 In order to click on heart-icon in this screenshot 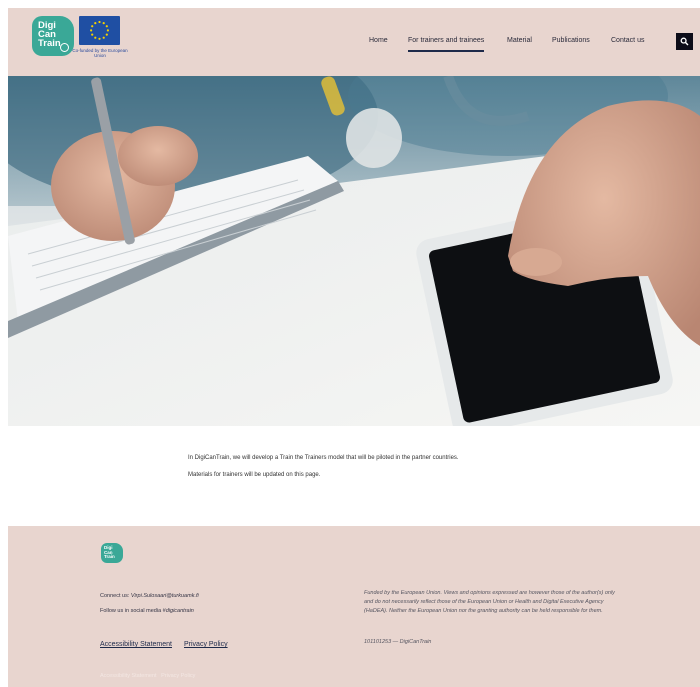, I will do `click(64, 47)`.